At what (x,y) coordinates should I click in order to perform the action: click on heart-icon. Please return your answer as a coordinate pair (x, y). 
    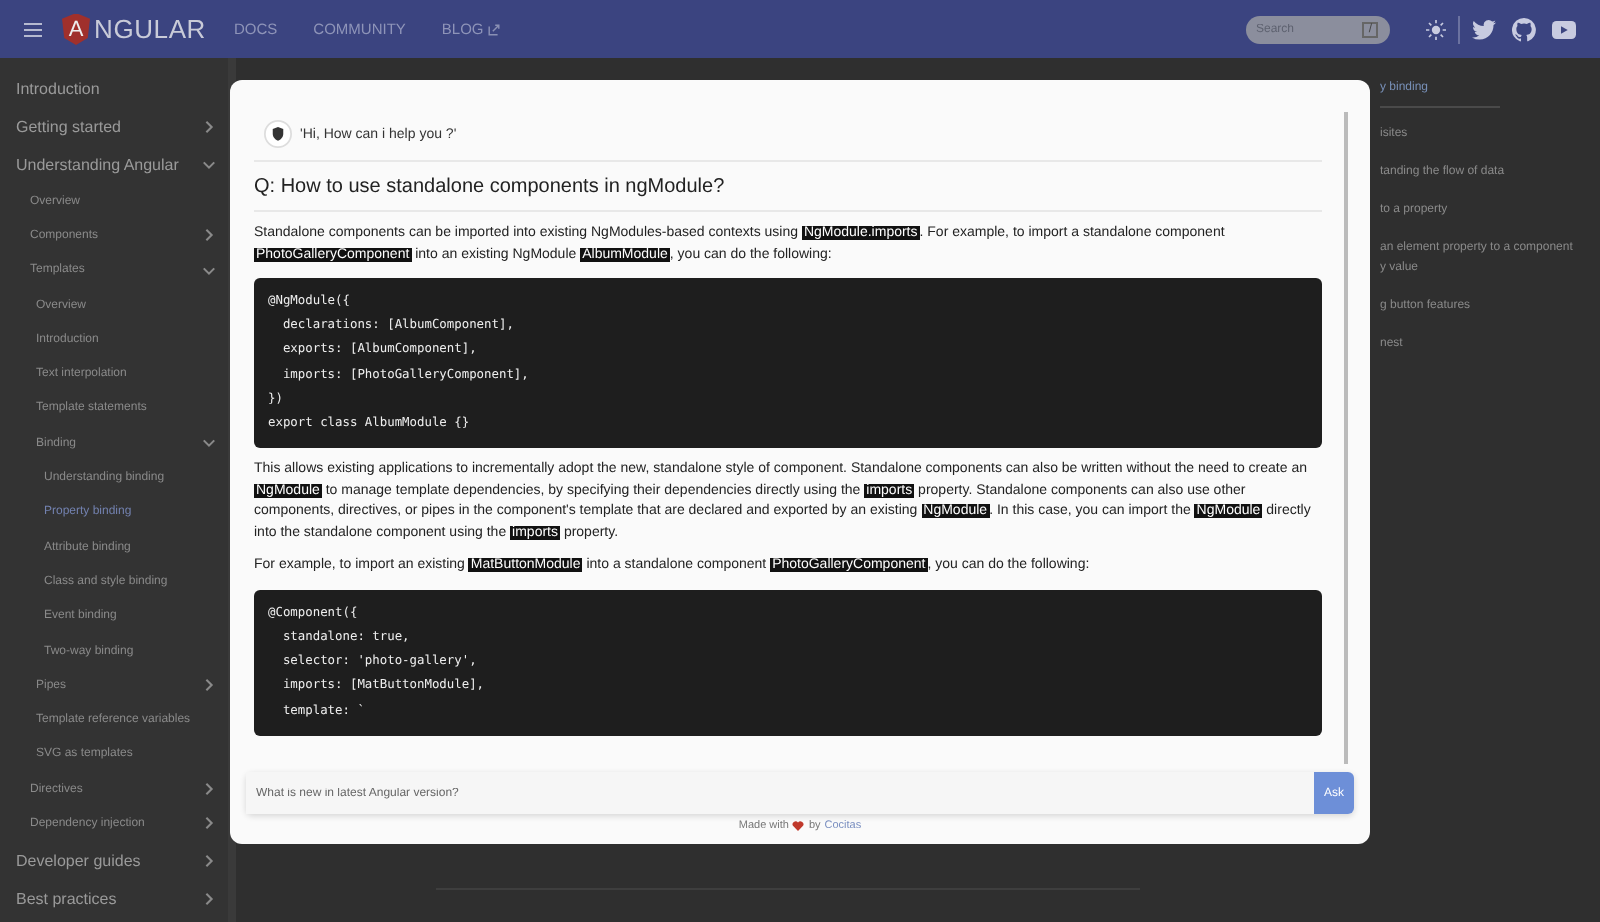
    Looking at the image, I should click on (798, 826).